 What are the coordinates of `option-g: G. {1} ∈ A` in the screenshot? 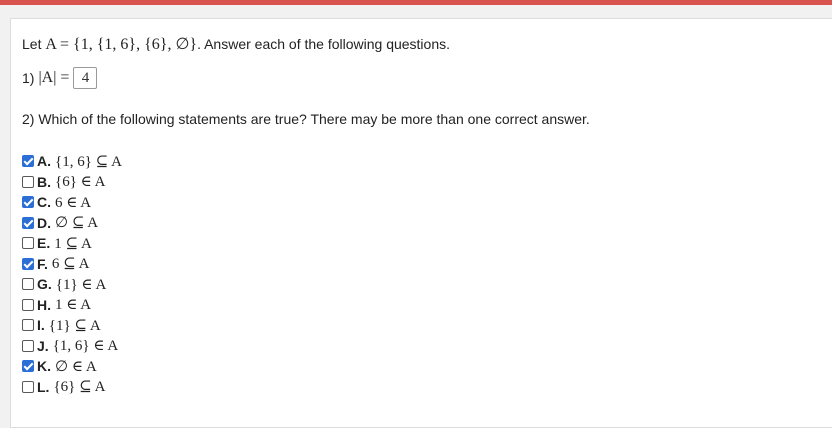 It's located at (72, 284).